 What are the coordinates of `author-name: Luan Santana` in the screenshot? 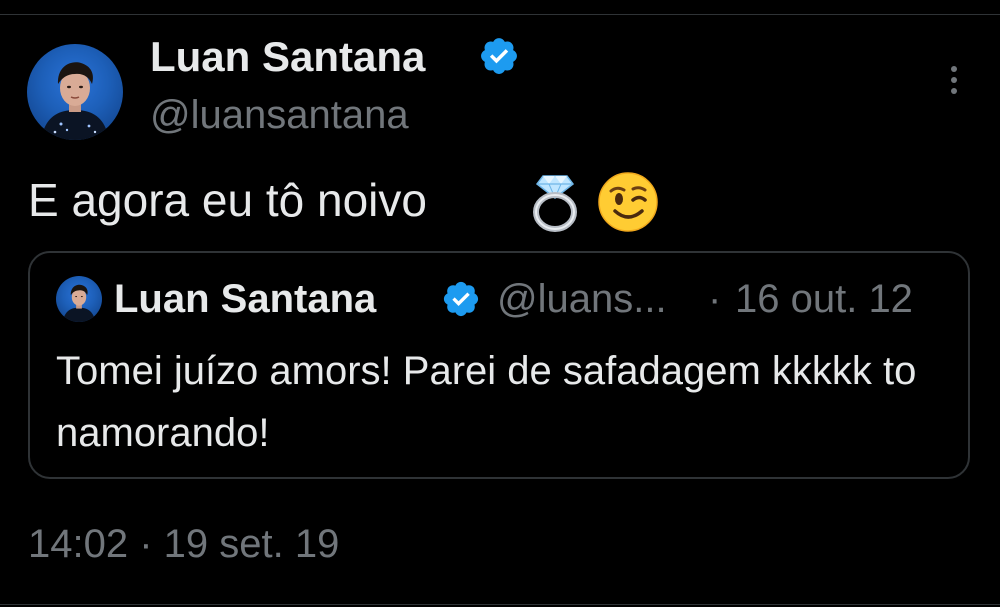 It's located at (287, 57).